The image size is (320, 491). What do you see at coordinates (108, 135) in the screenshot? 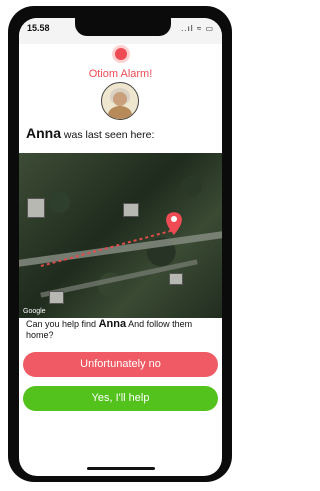
I see `last-seen-suffix: was last seen here:` at bounding box center [108, 135].